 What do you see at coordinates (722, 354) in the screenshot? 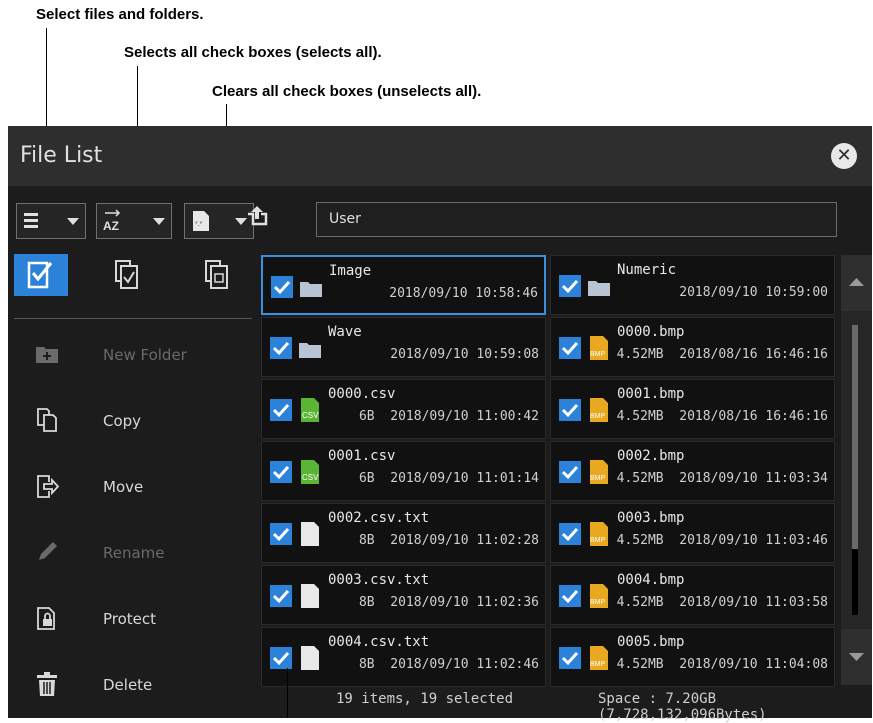
I see `file-meta: 4.52MB 2018/08/16 16:46:16` at bounding box center [722, 354].